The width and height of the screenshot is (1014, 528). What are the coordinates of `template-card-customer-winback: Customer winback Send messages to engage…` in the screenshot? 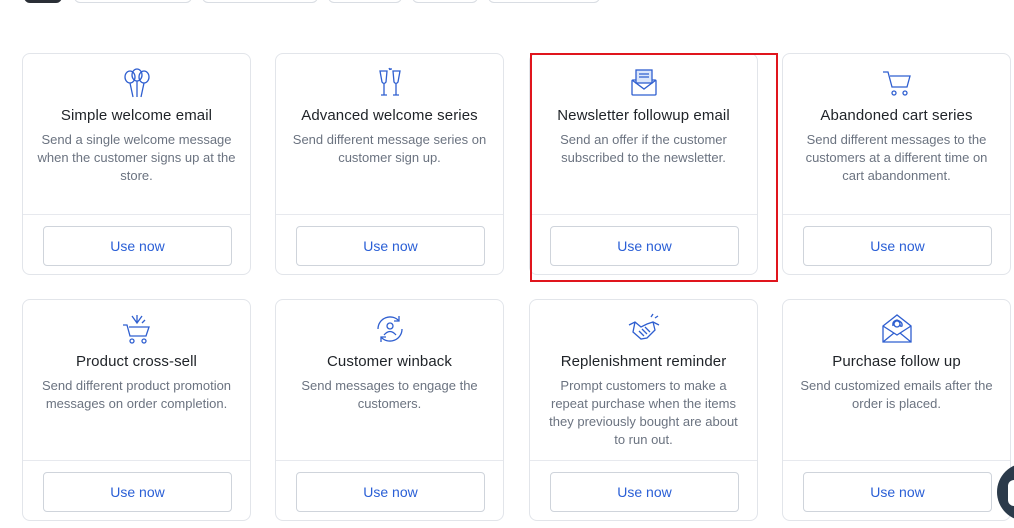 It's located at (389, 410).